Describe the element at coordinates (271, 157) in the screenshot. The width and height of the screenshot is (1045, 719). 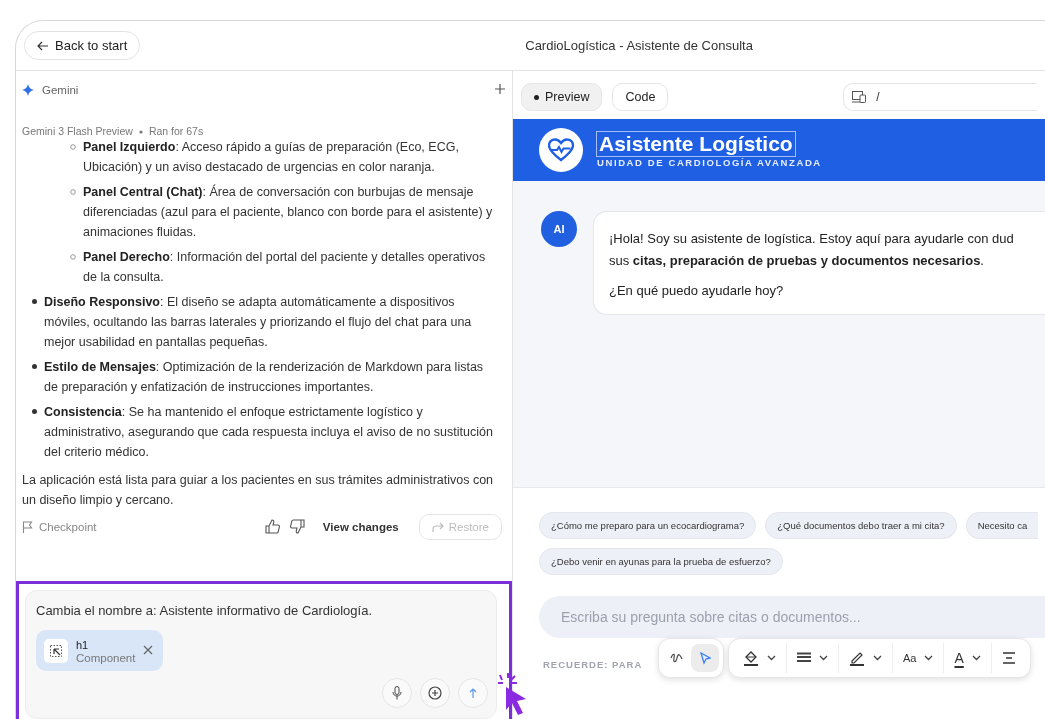
I see `list-item: Panel Izquierdo: Acceso rápido a guías de preparación (Eco, ECG, Ubicación) y un aviso destacado de urgencias en color naranja.` at that location.